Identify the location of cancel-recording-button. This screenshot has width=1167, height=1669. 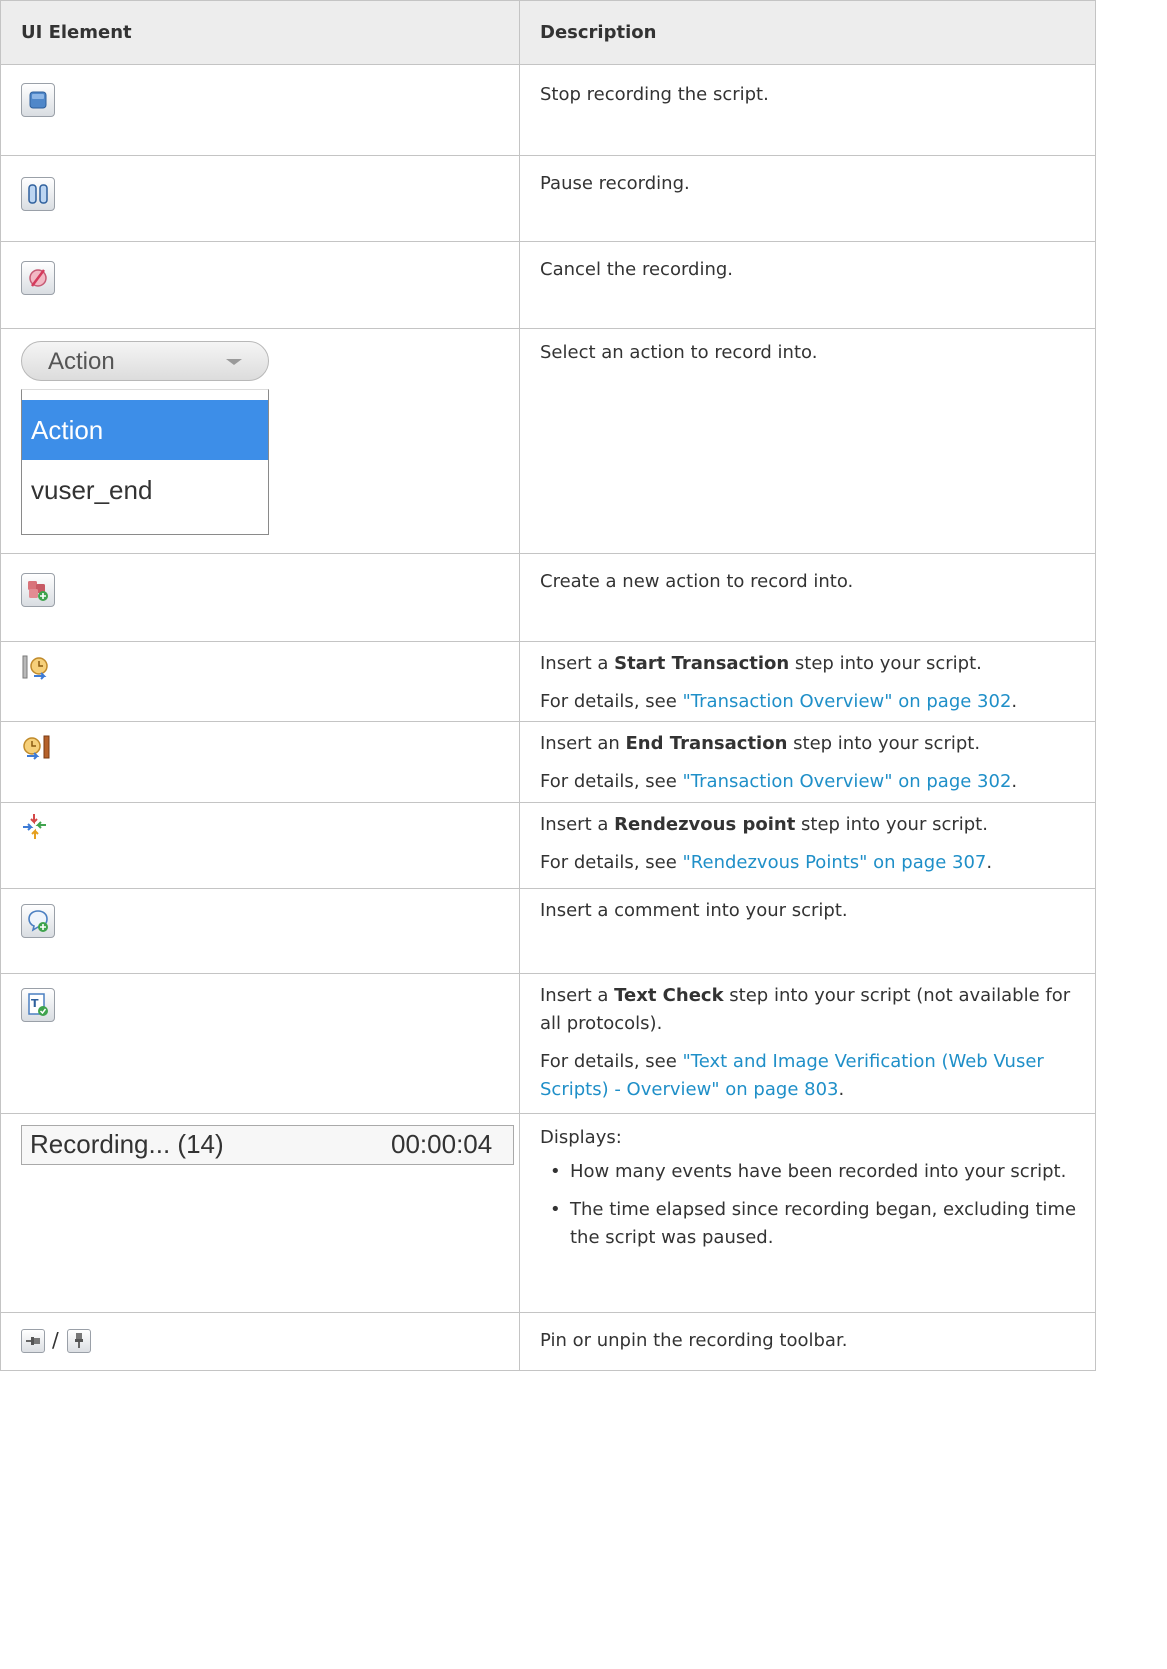
(38, 278).